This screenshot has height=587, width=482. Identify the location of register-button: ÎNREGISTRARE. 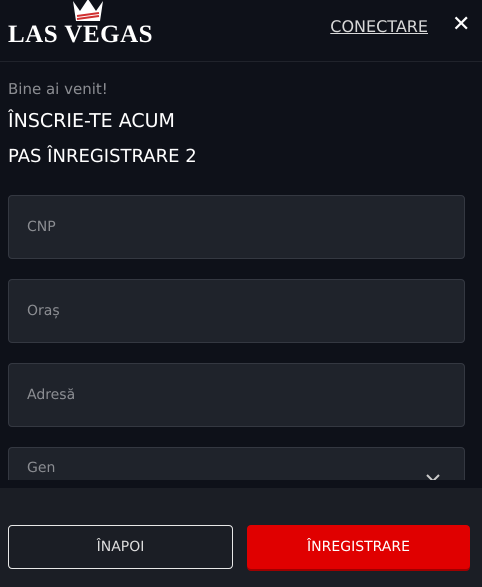
(358, 547).